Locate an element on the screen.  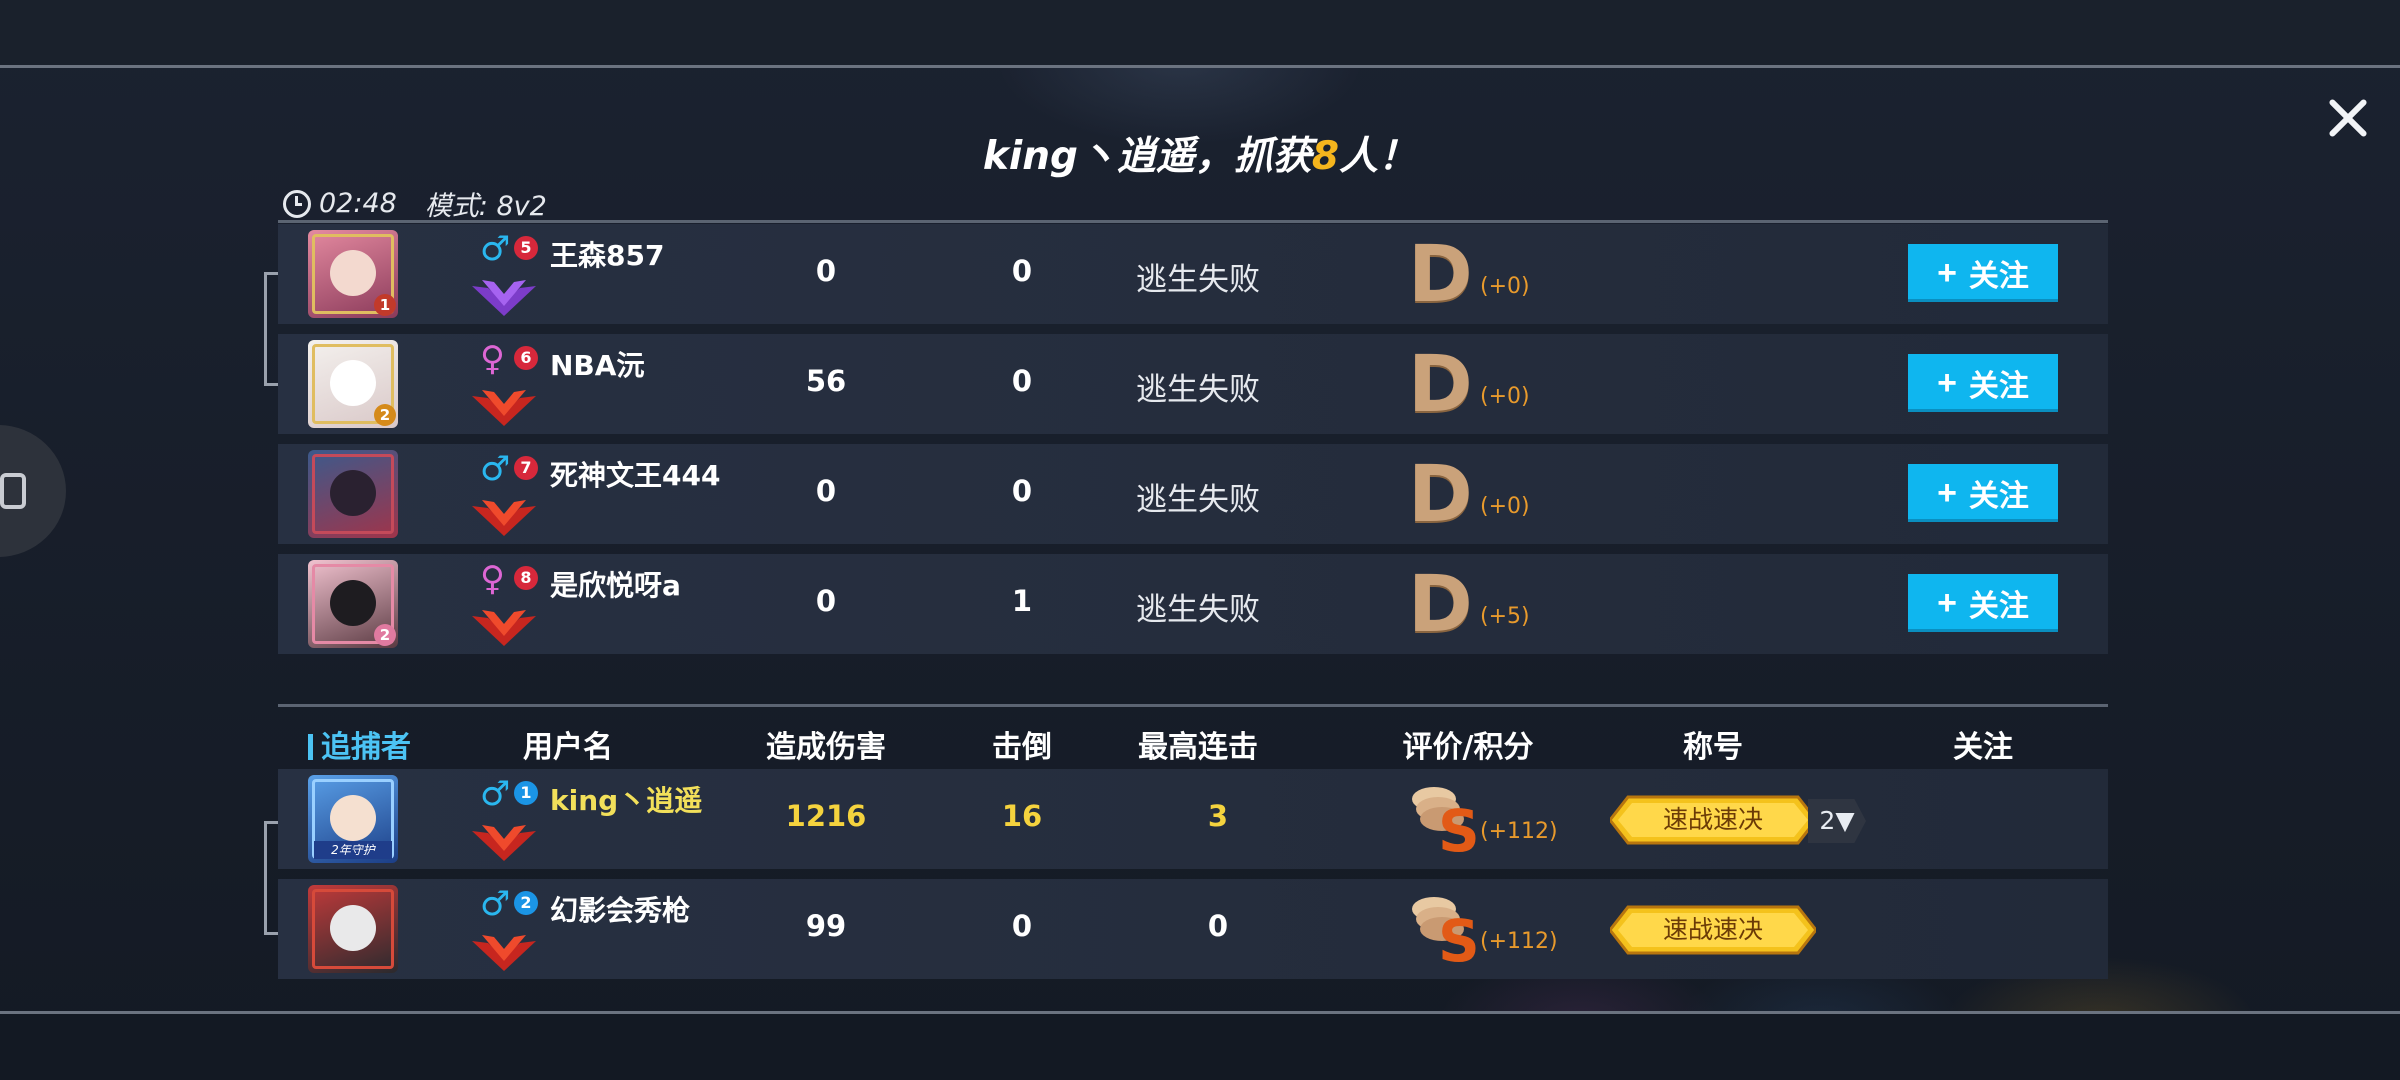
match-meta: 02:48 模式: 8v2 is located at coordinates (415, 203).